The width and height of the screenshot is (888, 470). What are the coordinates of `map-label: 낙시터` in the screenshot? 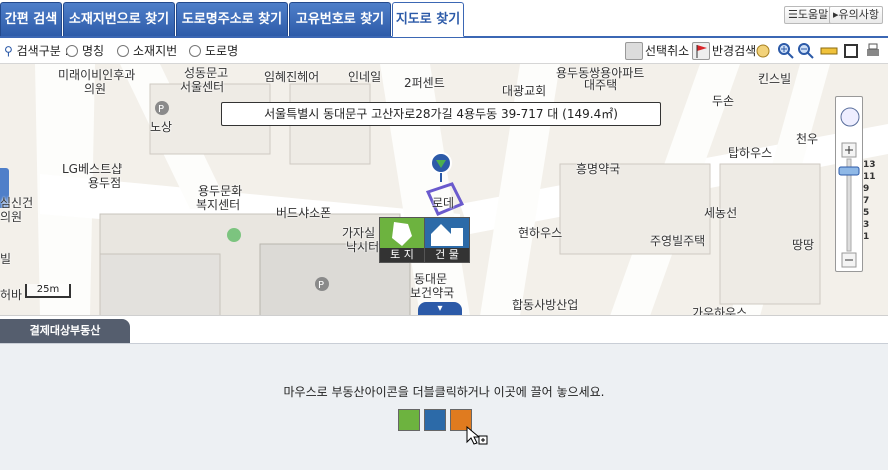 It's located at (363, 247).